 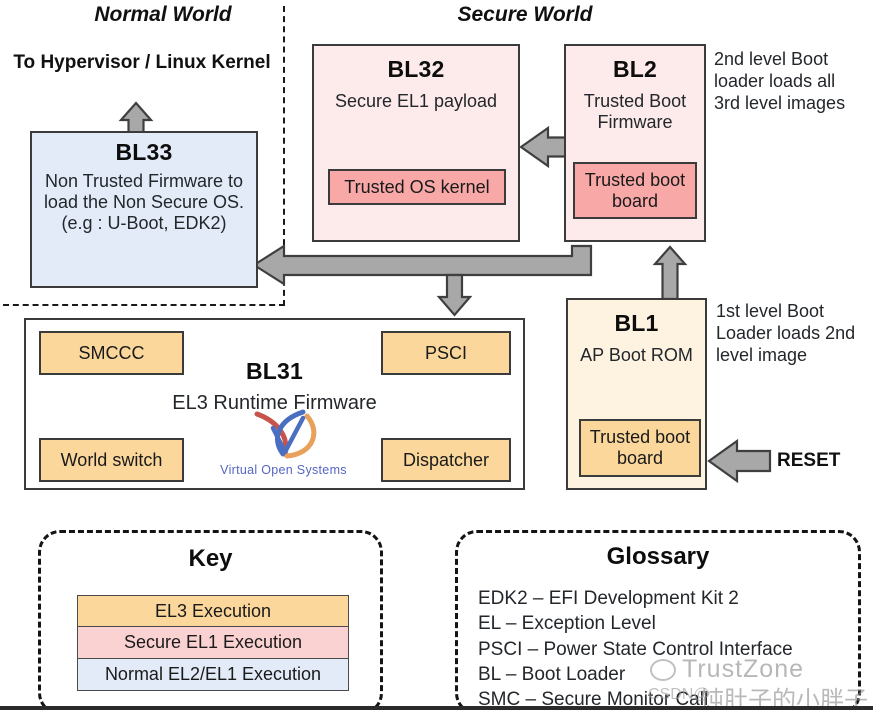 What do you see at coordinates (111, 353) in the screenshot?
I see `bl31-chip-smccc: SMCCC` at bounding box center [111, 353].